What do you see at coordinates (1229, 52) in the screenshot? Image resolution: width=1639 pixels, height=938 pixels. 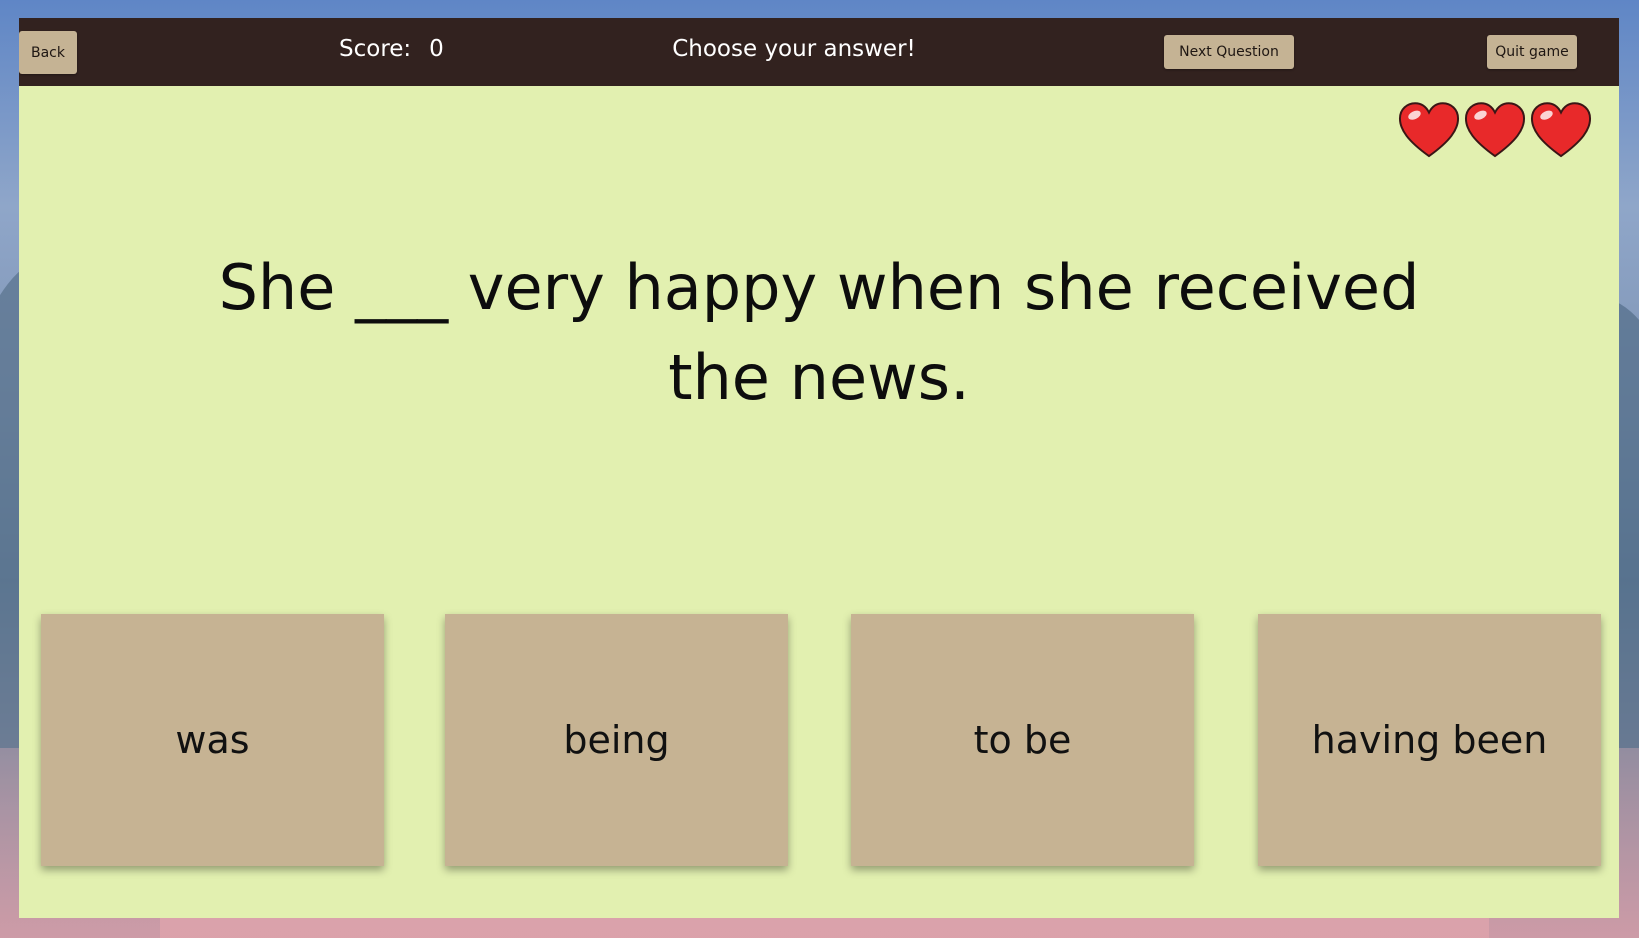 I see `next-question-button: Next Question` at bounding box center [1229, 52].